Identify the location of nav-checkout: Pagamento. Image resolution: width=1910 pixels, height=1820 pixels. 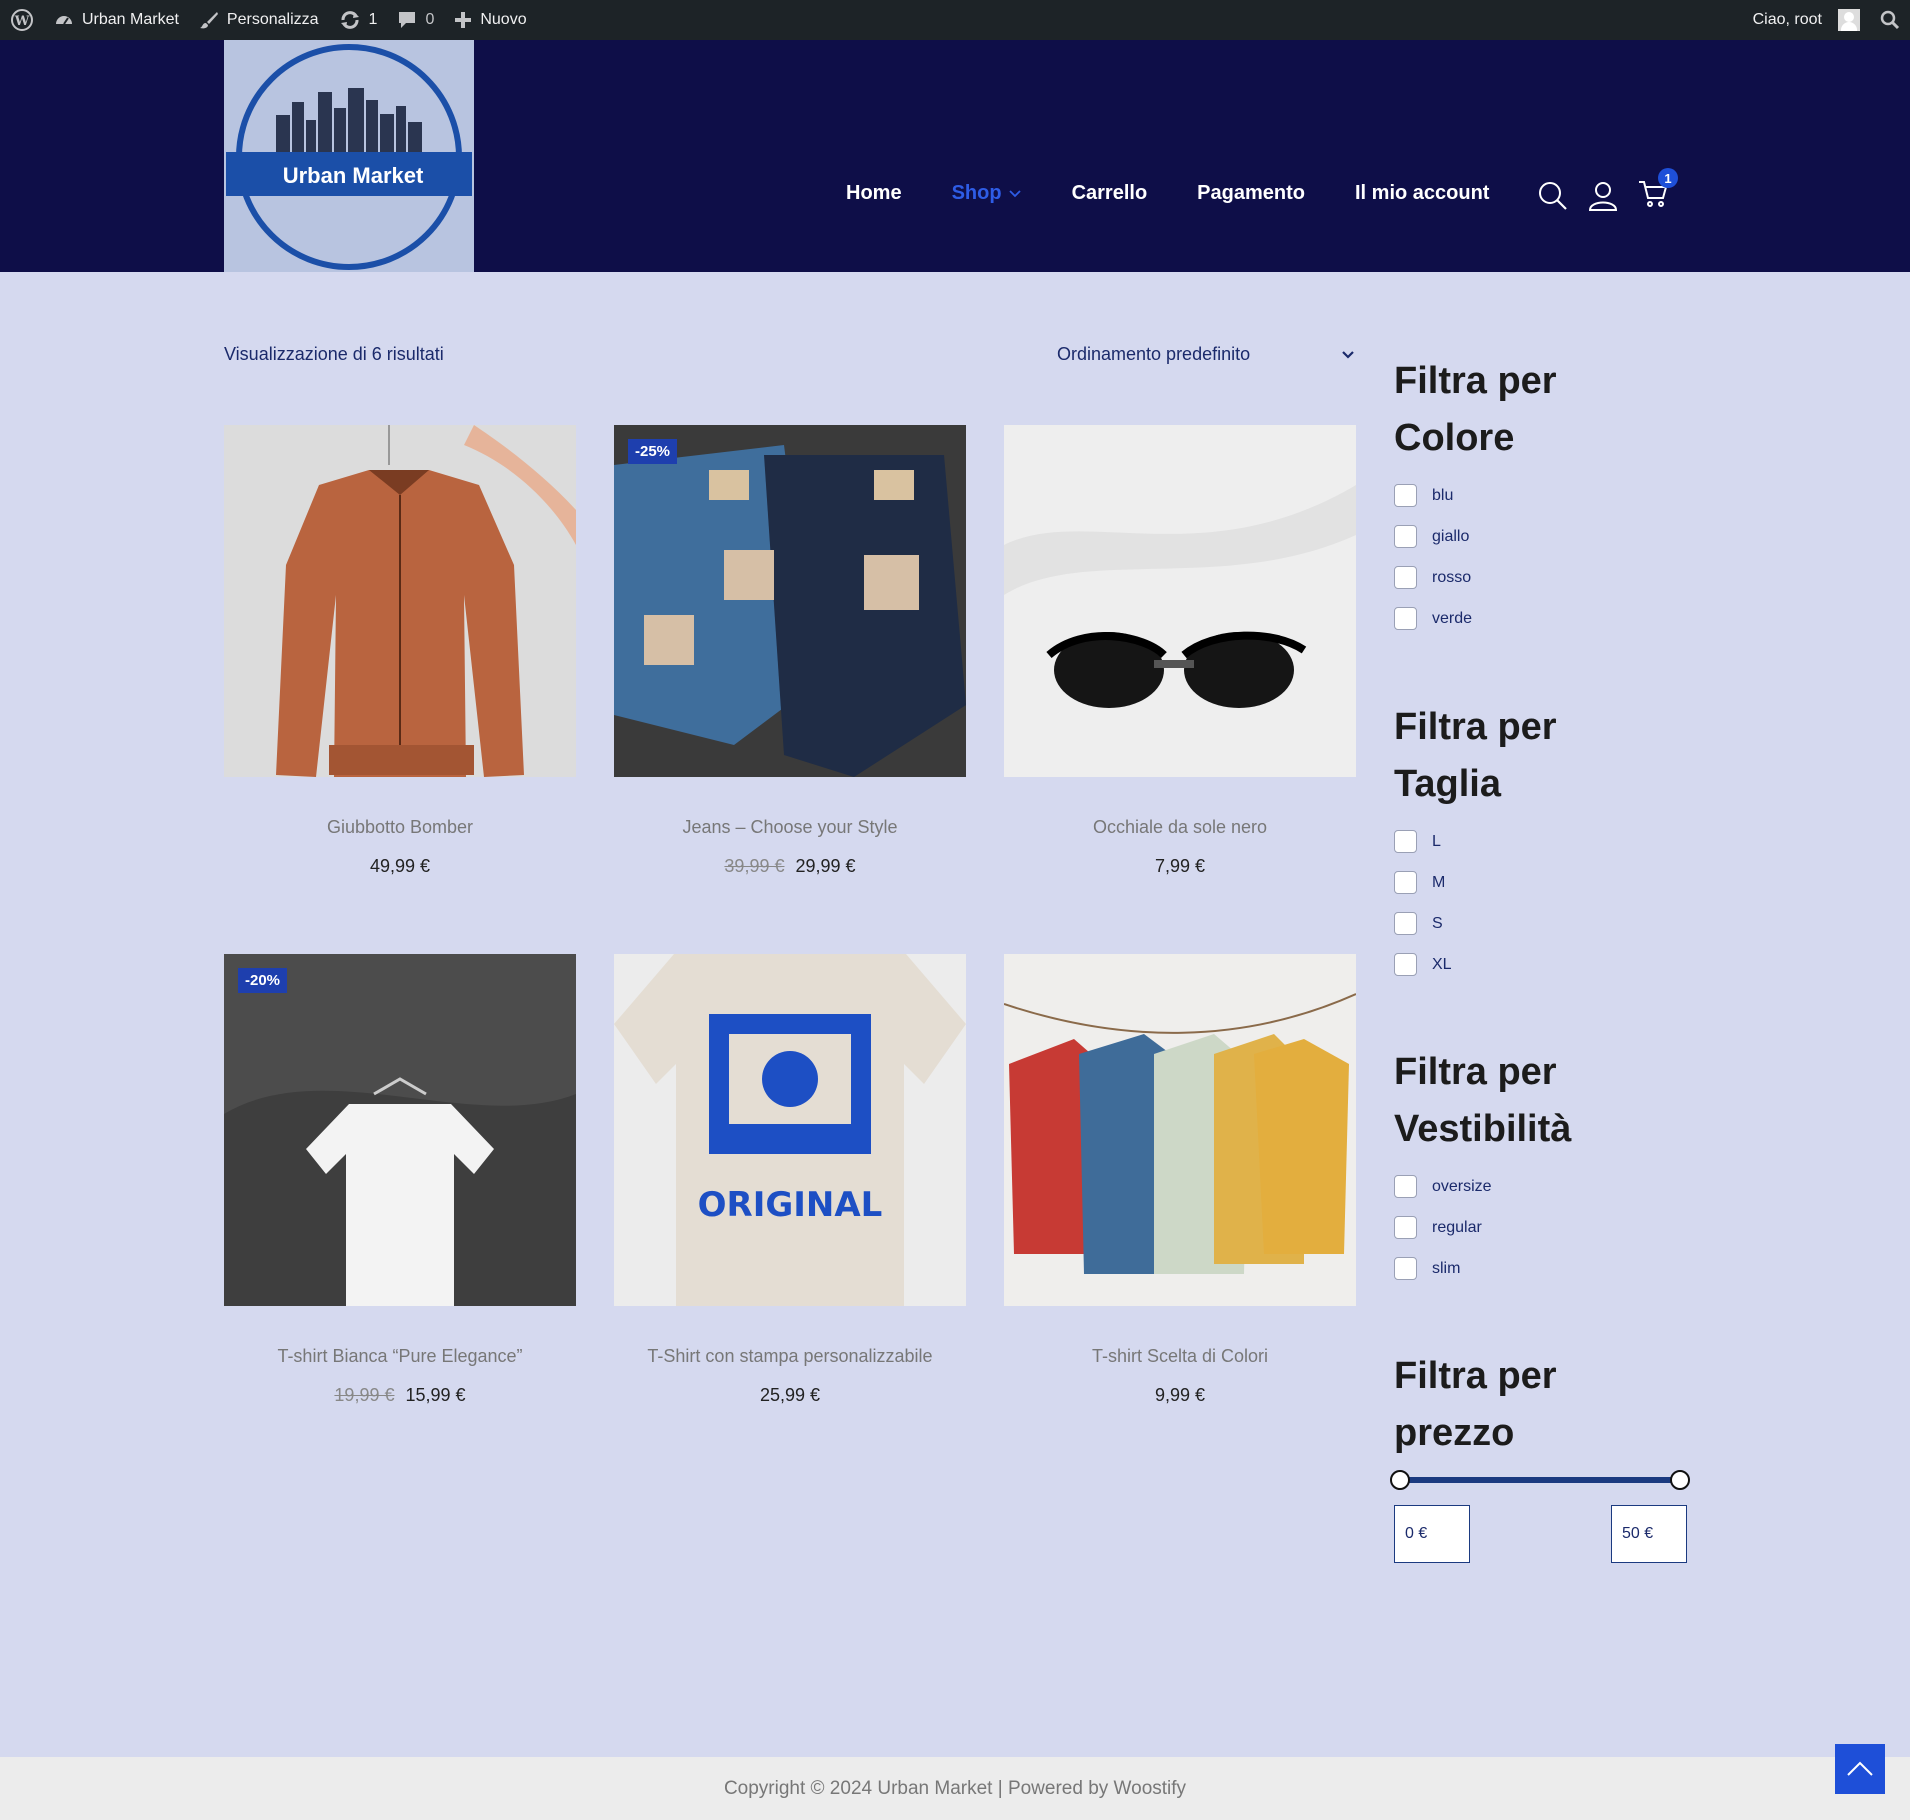
(1251, 193).